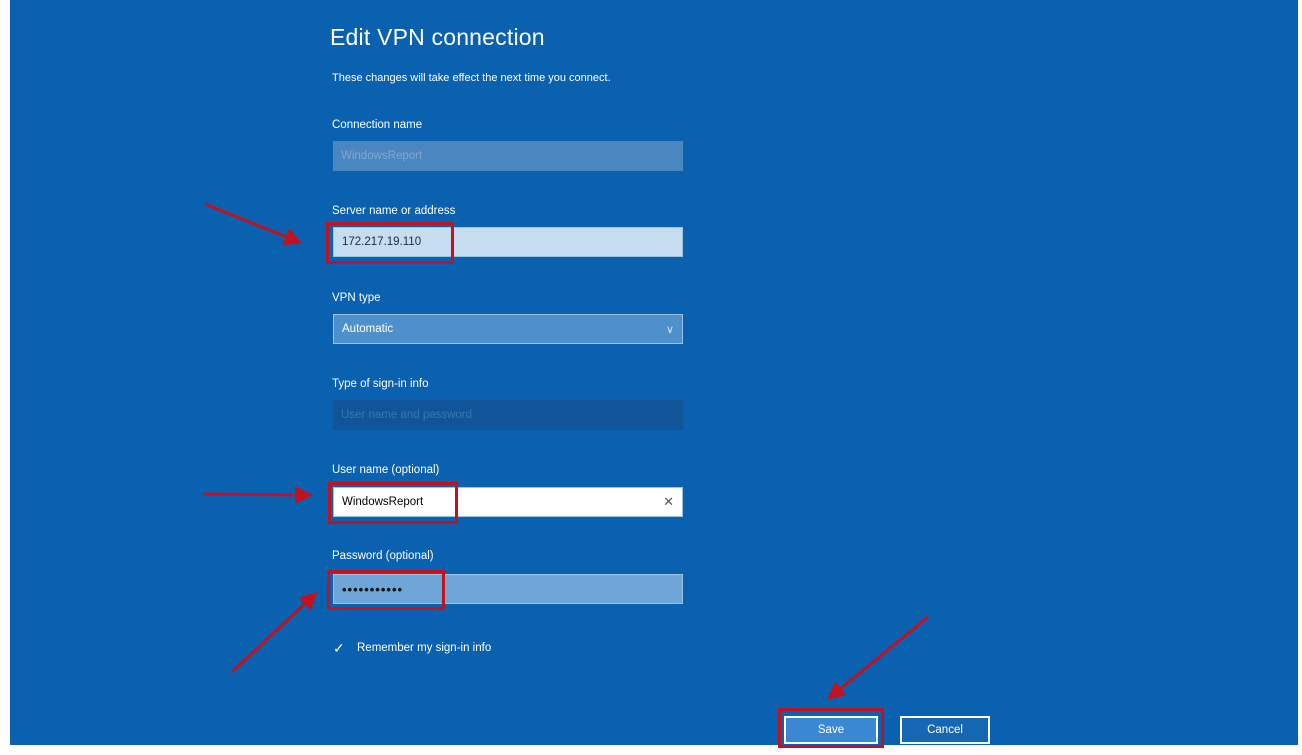  Describe the element at coordinates (382, 156) in the screenshot. I see `connection-name-value: WindowsReport` at that location.